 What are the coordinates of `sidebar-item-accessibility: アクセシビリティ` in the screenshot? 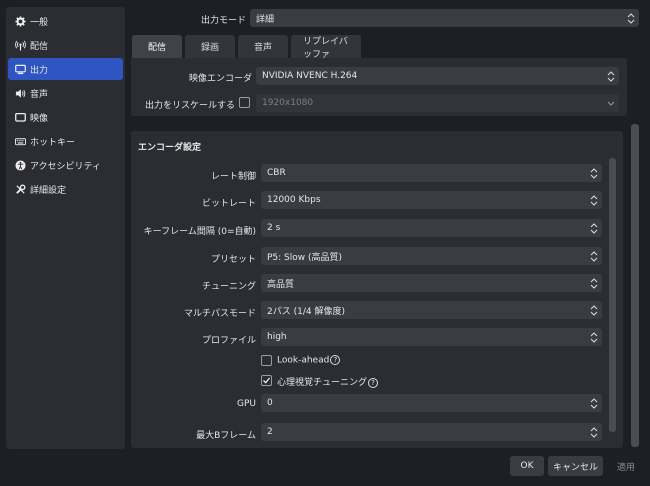 It's located at (65, 165).